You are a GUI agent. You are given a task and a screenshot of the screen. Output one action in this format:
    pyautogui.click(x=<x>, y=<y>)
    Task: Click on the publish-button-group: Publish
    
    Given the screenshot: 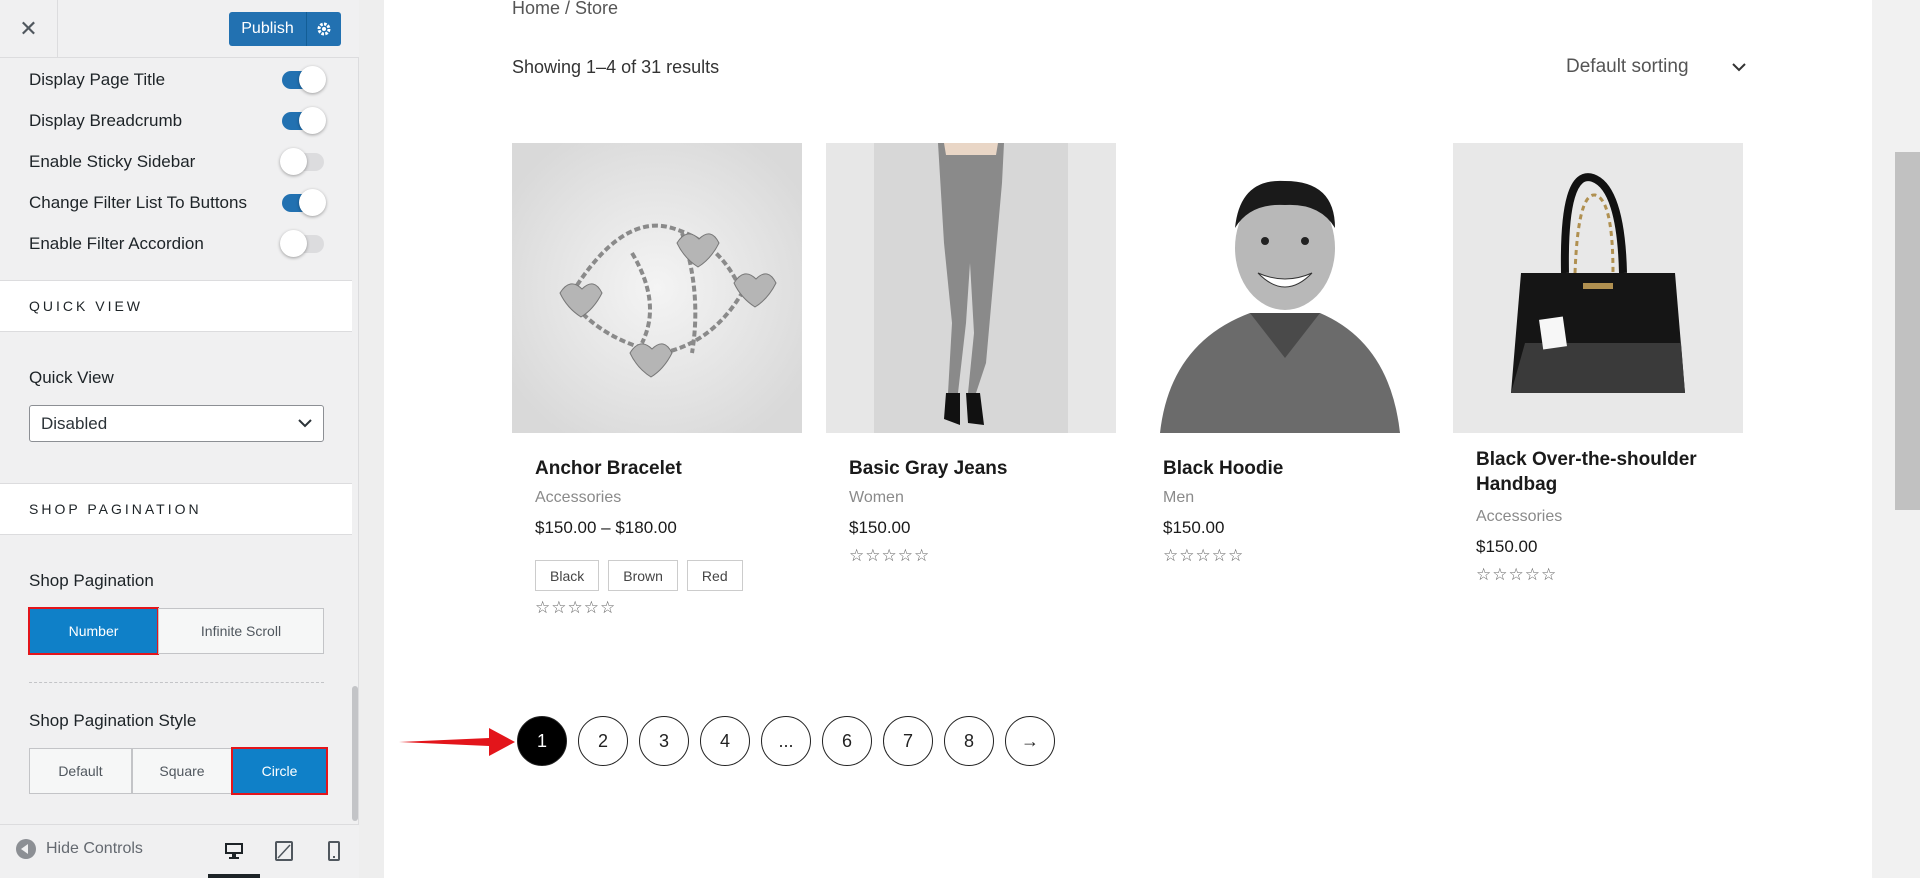 What is the action you would take?
    pyautogui.click(x=285, y=29)
    